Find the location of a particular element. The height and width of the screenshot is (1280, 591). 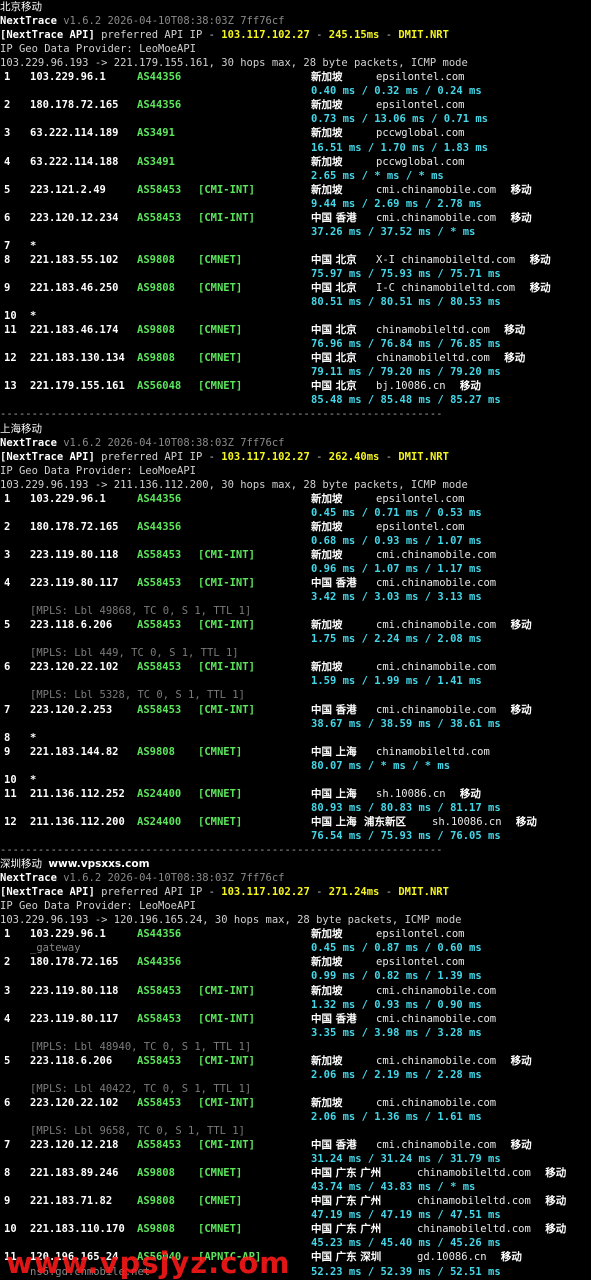

hop-rtt: 3.35 ms / 3.98 ms / 3.28 ms is located at coordinates (396, 1032).